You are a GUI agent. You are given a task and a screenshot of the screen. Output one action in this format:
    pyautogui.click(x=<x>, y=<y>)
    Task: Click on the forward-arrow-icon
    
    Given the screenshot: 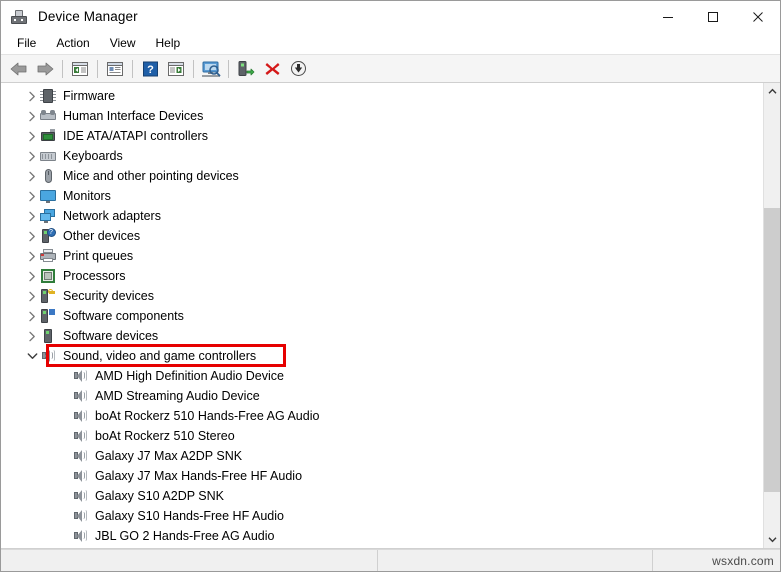 What is the action you would take?
    pyautogui.click(x=45, y=68)
    